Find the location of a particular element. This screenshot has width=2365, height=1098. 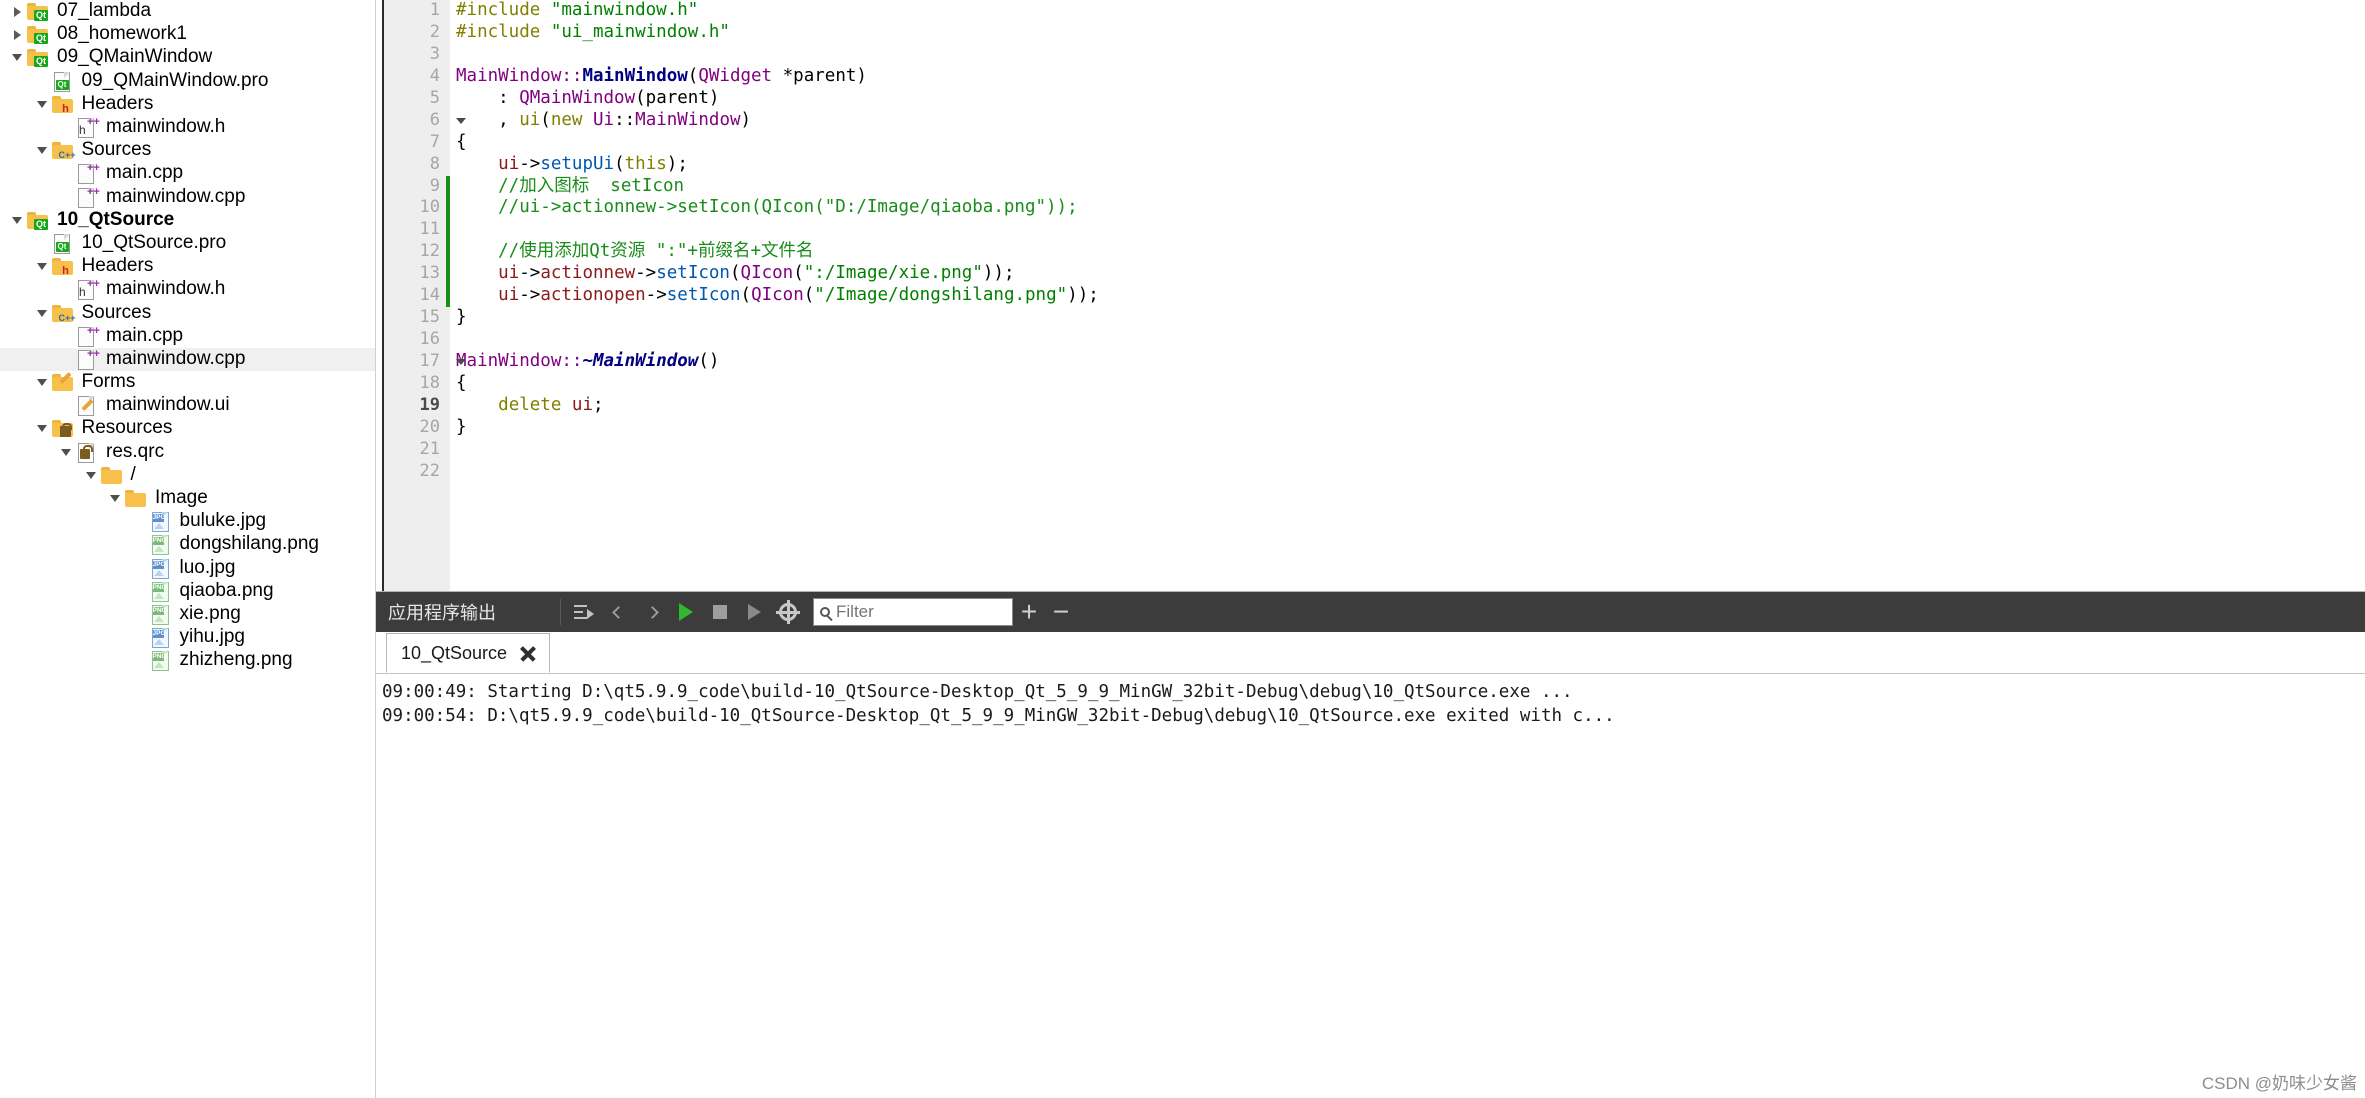

tree-item-08-homework1: Qt 08_homework1 is located at coordinates (187, 34).